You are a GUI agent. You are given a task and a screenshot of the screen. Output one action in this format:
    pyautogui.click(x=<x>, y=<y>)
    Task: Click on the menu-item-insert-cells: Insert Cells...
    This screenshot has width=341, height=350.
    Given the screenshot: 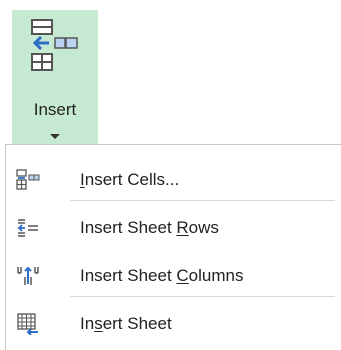 What is the action you would take?
    pyautogui.click(x=173, y=180)
    